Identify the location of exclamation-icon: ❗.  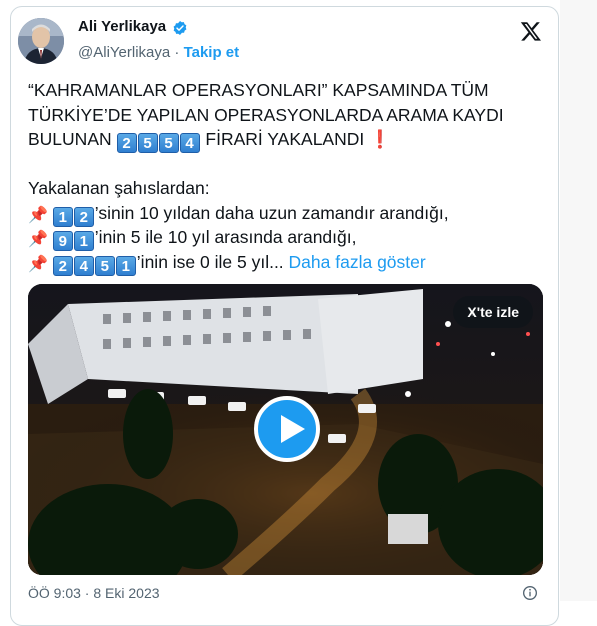
(380, 139).